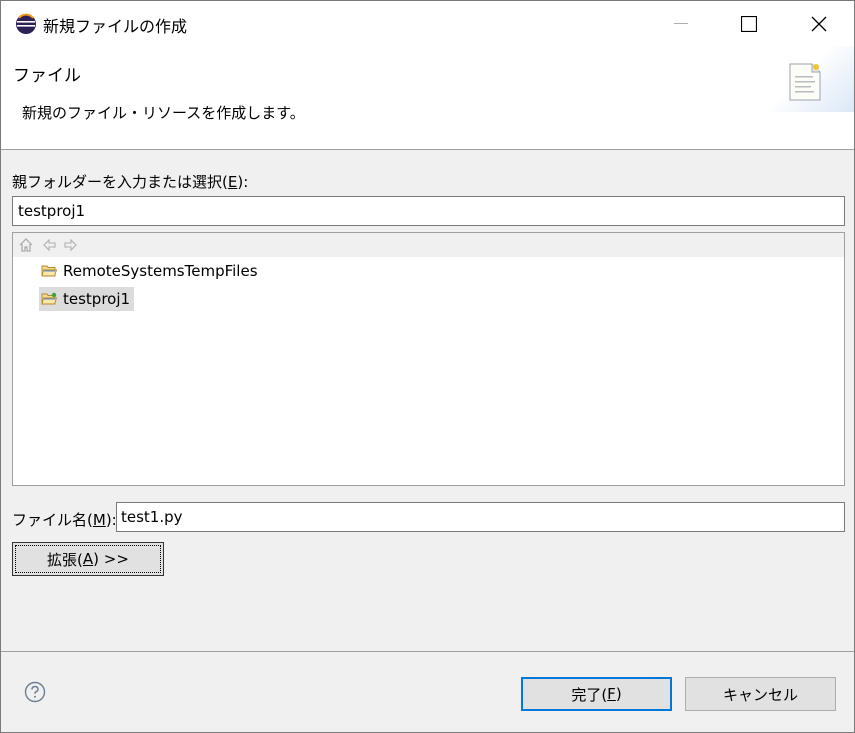  Describe the element at coordinates (26, 245) in the screenshot. I see `home-icon` at that location.